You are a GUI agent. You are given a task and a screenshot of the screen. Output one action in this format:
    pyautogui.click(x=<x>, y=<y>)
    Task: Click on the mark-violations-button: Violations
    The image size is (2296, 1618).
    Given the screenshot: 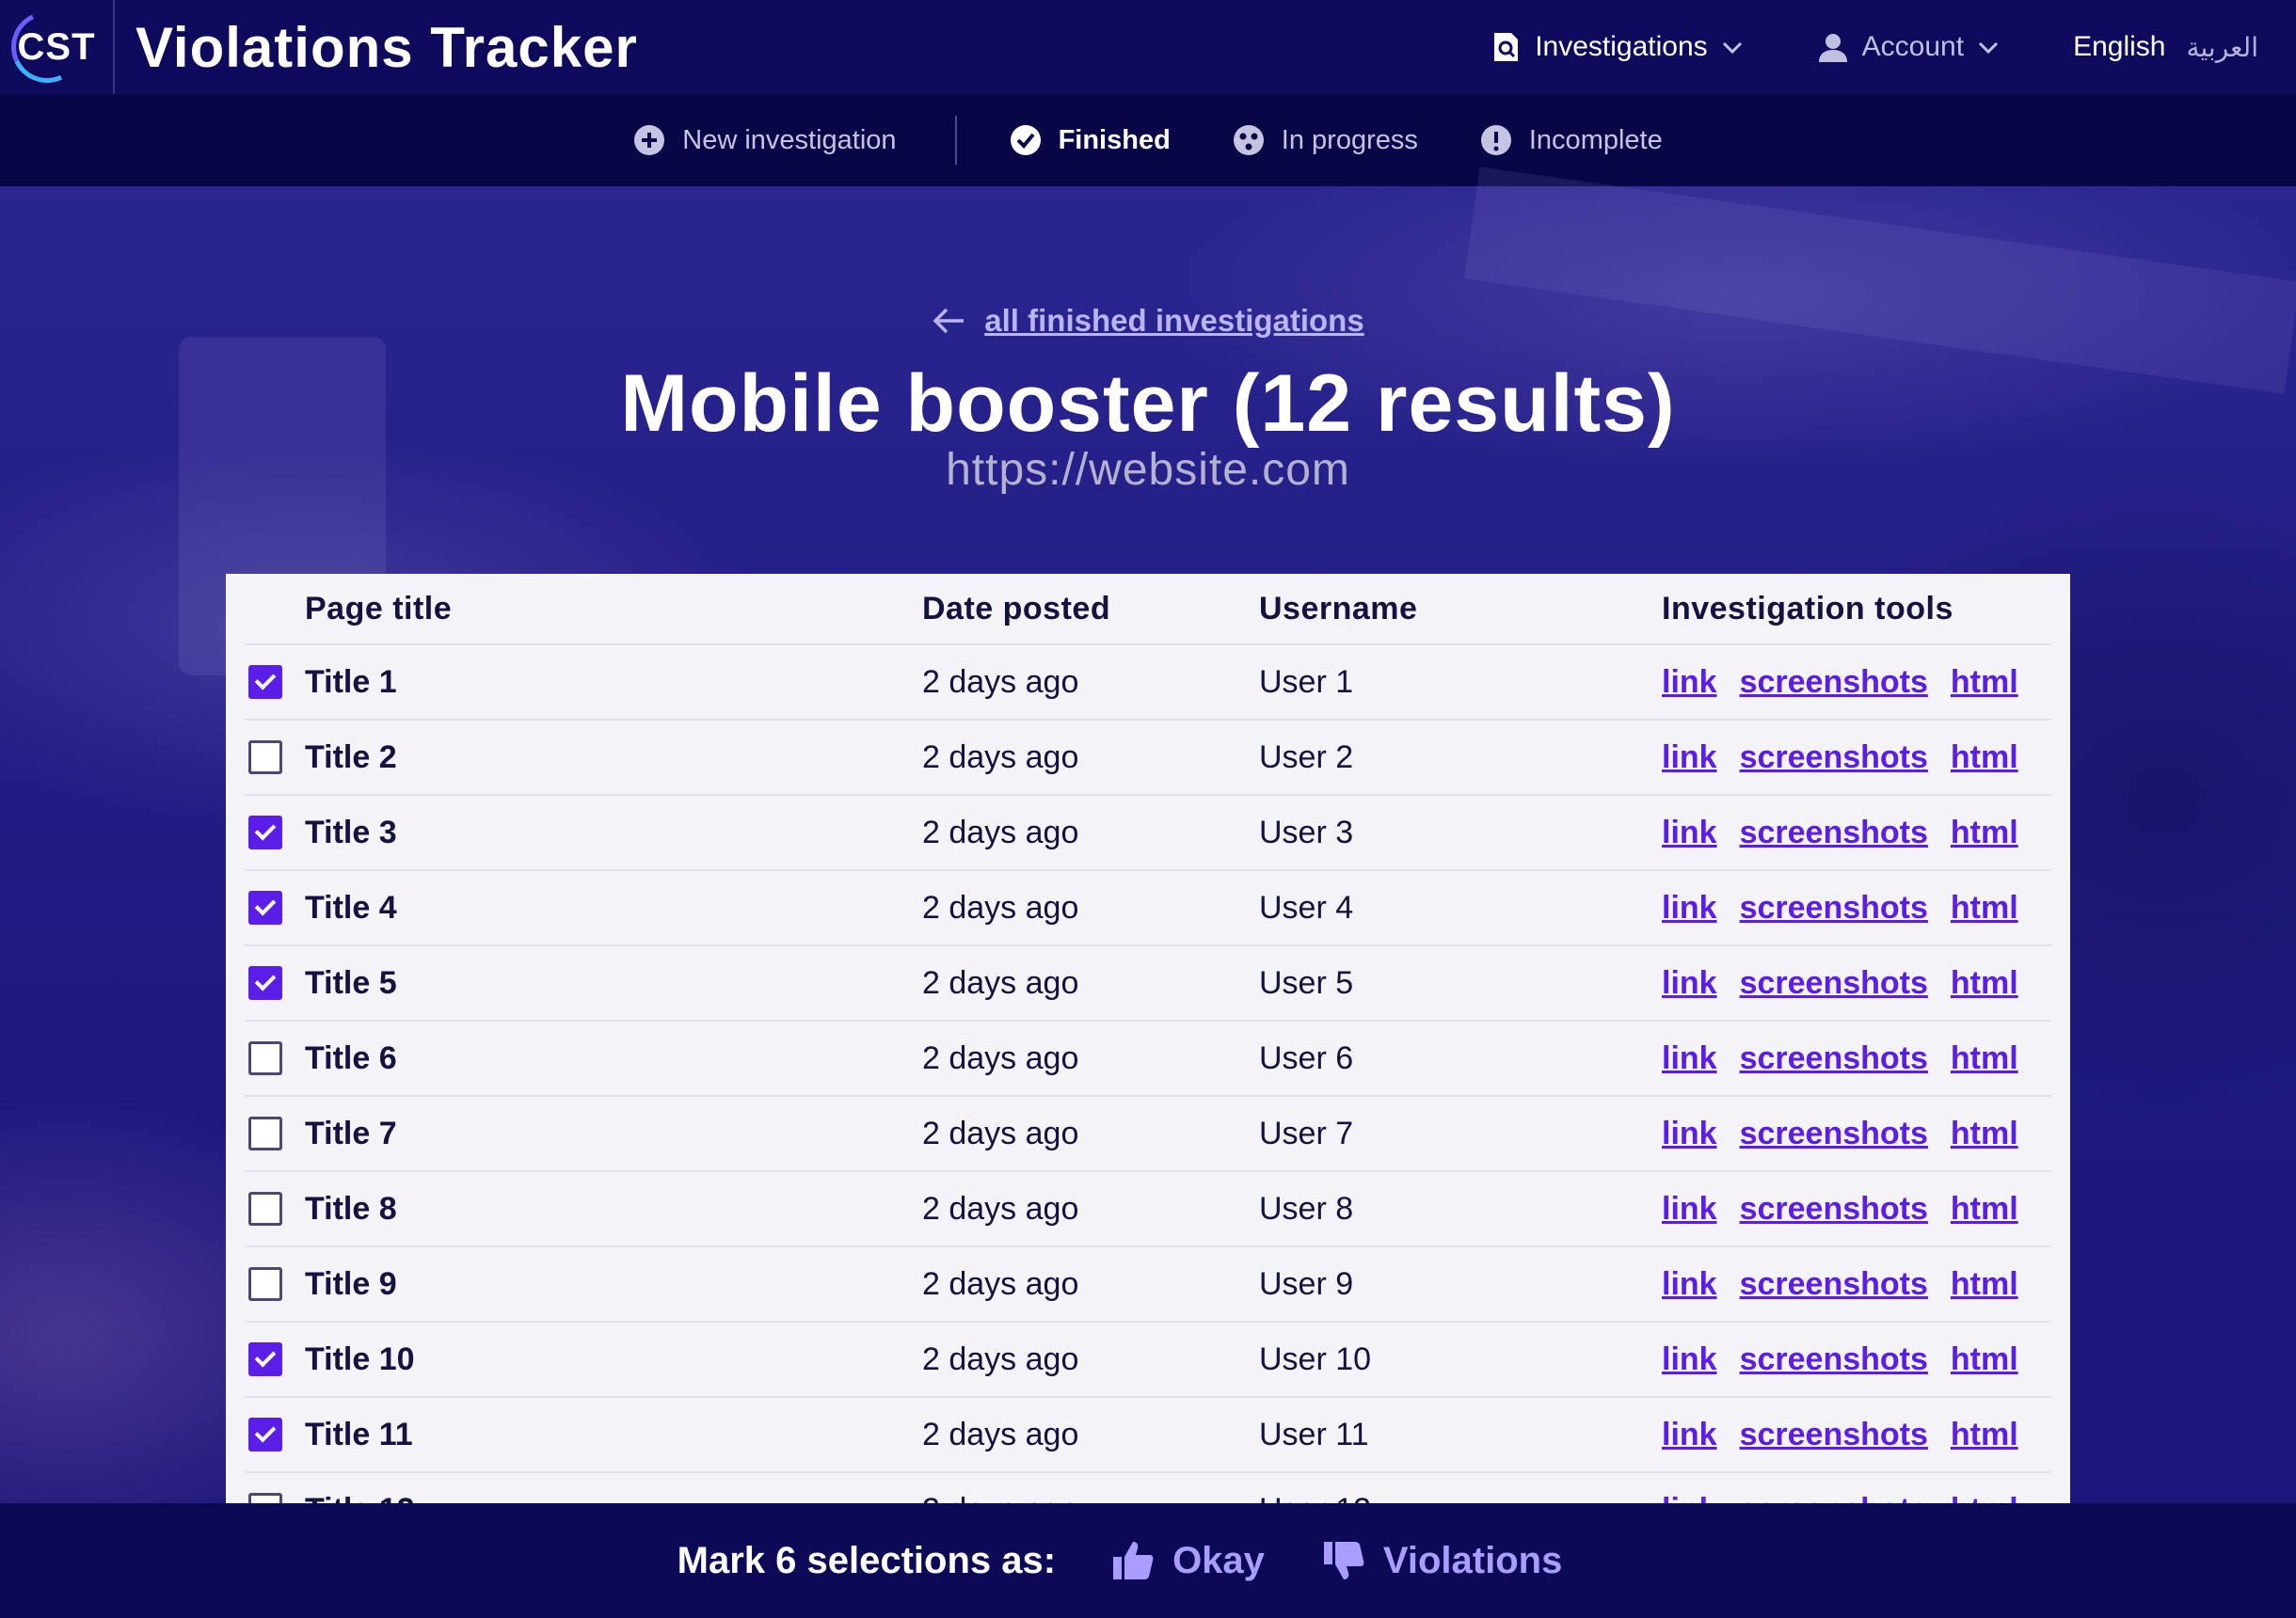 What is the action you would take?
    pyautogui.click(x=1441, y=1560)
    